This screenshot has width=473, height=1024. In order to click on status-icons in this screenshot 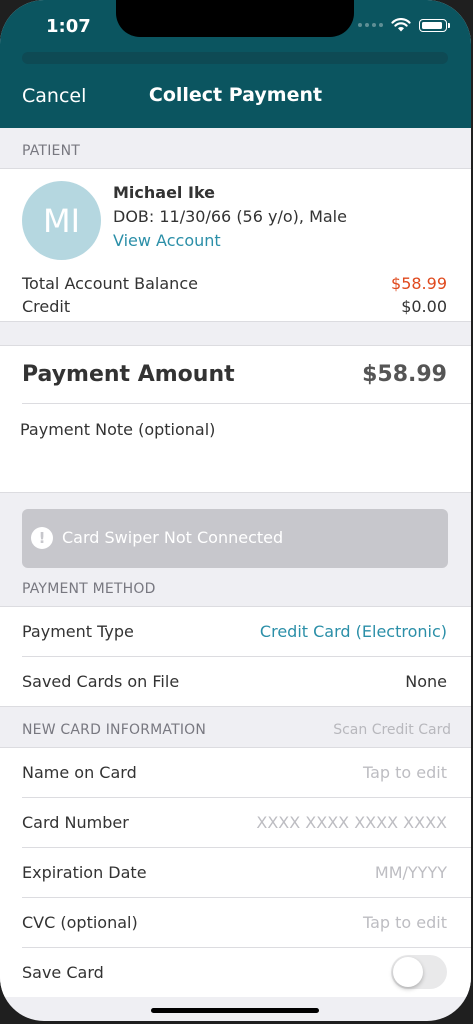, I will do `click(404, 25)`.